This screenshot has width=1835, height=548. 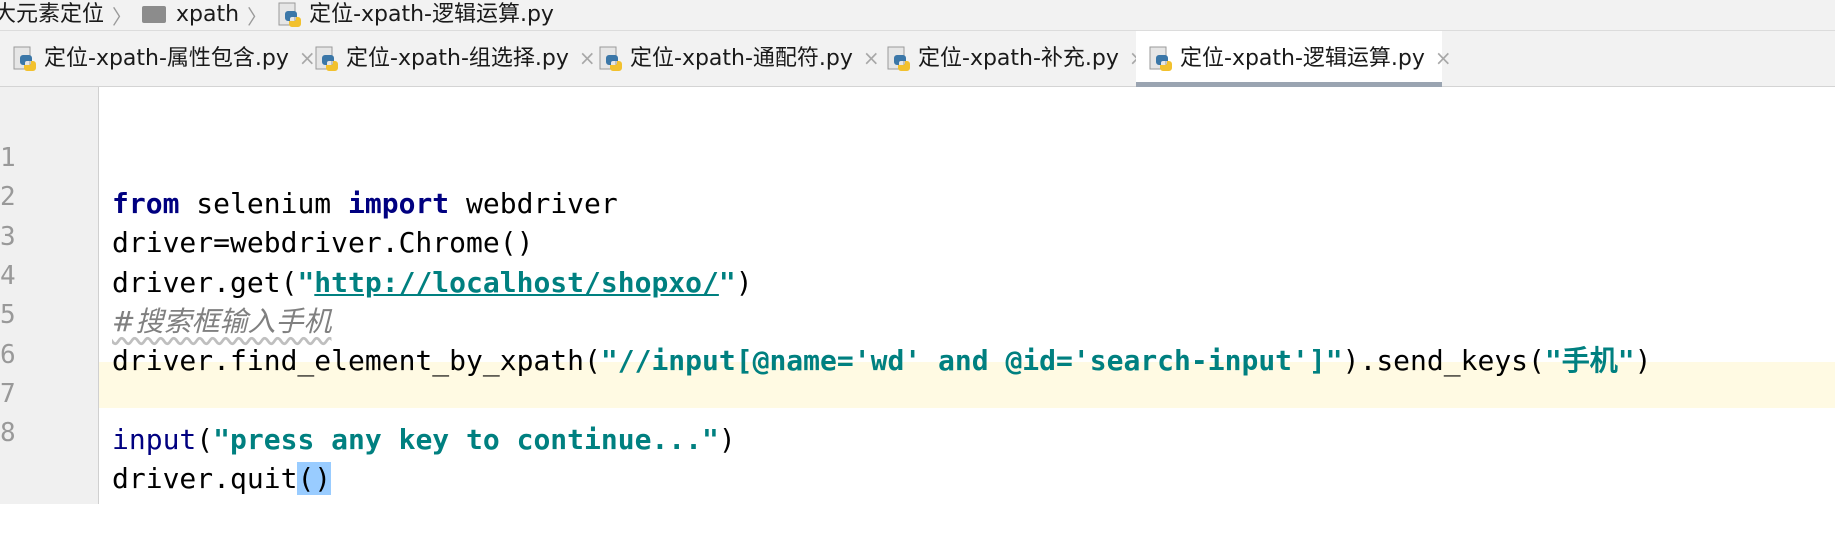 What do you see at coordinates (166, 58) in the screenshot?
I see `tab-label: 定位-xpath-属性包含.py` at bounding box center [166, 58].